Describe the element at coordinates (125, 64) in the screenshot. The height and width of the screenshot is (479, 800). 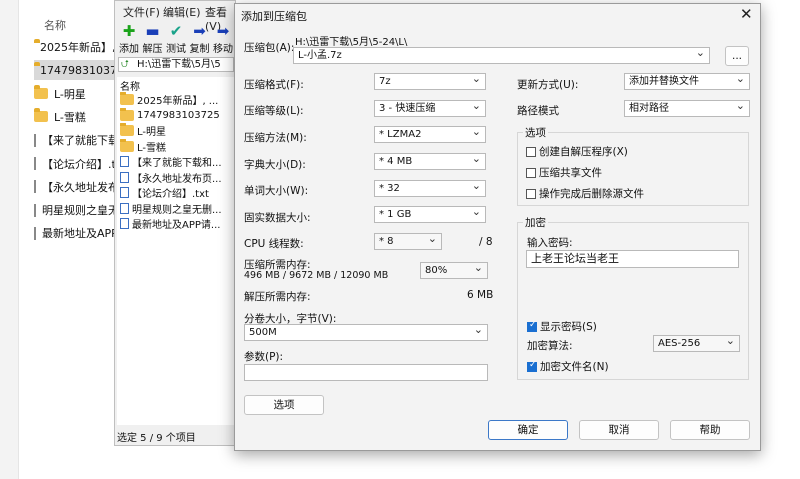
I see `up-folder-icon: ⮍` at that location.